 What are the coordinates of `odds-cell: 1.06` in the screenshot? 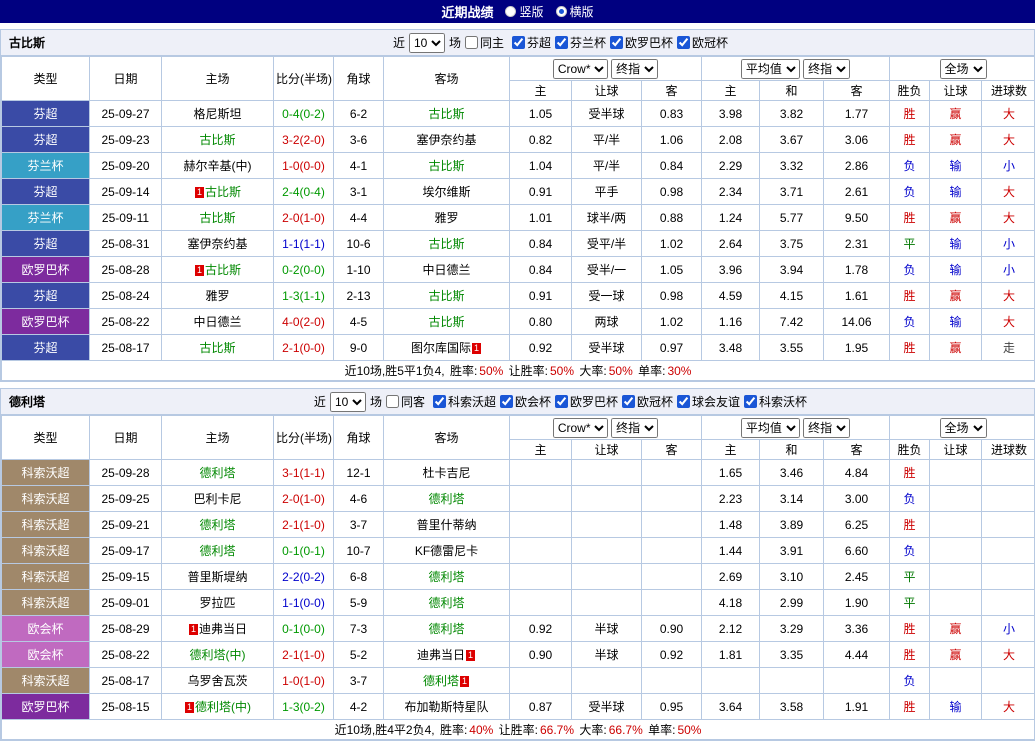 It's located at (672, 140).